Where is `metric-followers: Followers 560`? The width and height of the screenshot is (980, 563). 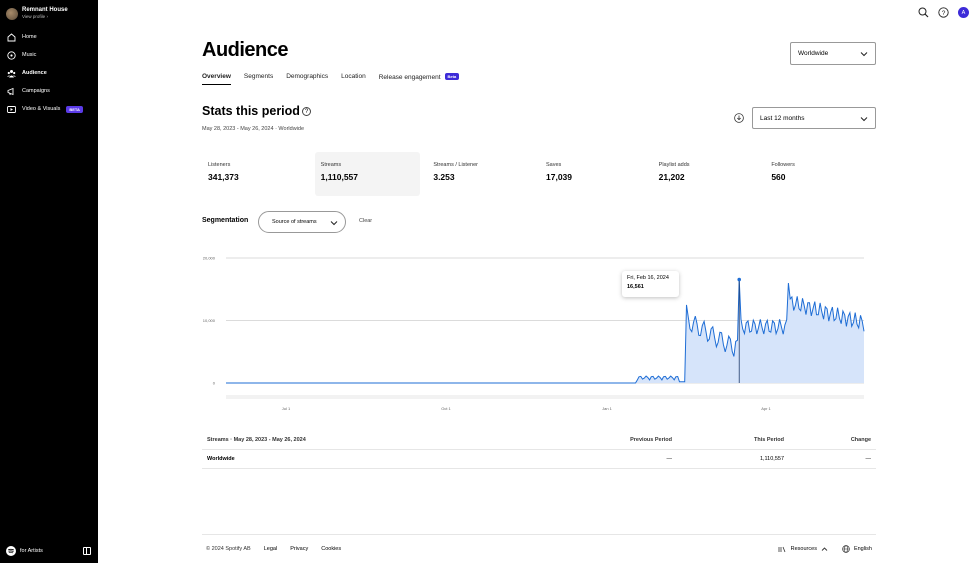
metric-followers: Followers 560 is located at coordinates (821, 174).